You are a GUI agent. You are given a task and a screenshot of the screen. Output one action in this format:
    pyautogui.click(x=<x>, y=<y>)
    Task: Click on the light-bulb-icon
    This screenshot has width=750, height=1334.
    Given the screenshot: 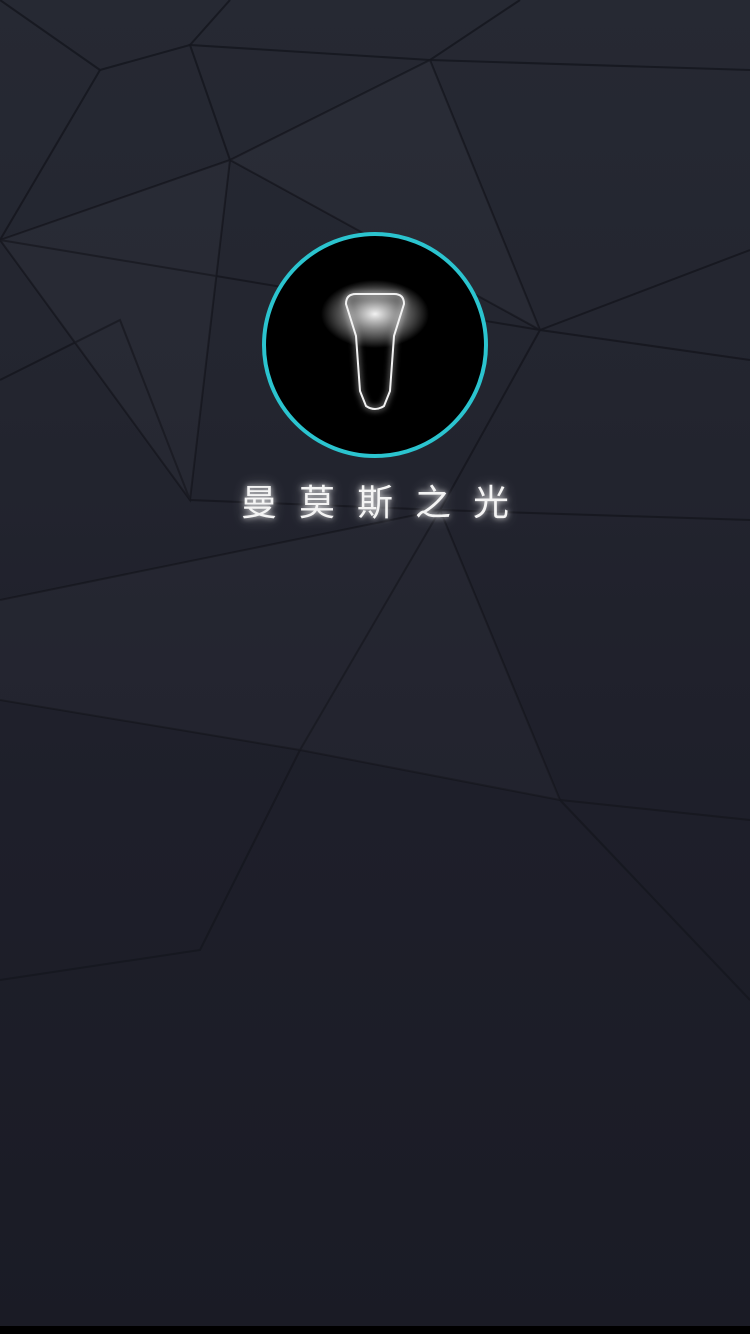 What is the action you would take?
    pyautogui.click(x=375, y=346)
    